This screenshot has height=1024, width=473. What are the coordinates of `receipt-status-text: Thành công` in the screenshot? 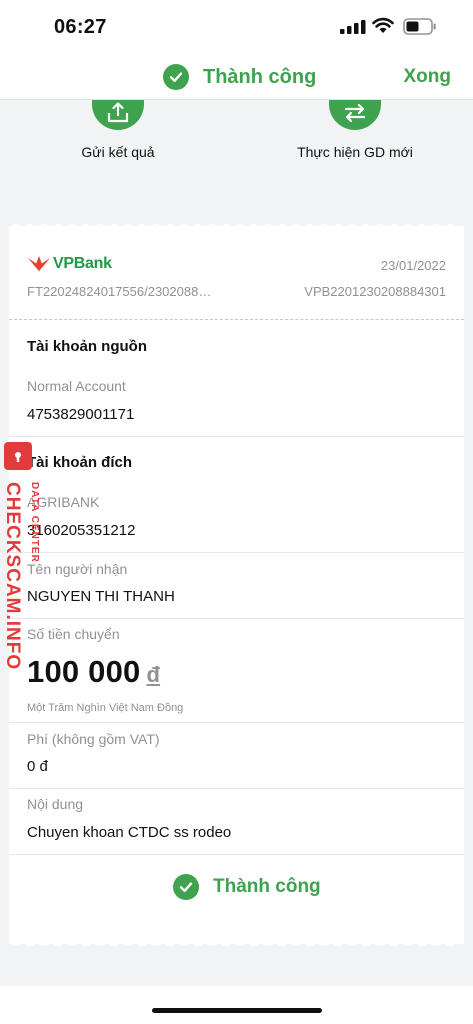 It's located at (267, 886).